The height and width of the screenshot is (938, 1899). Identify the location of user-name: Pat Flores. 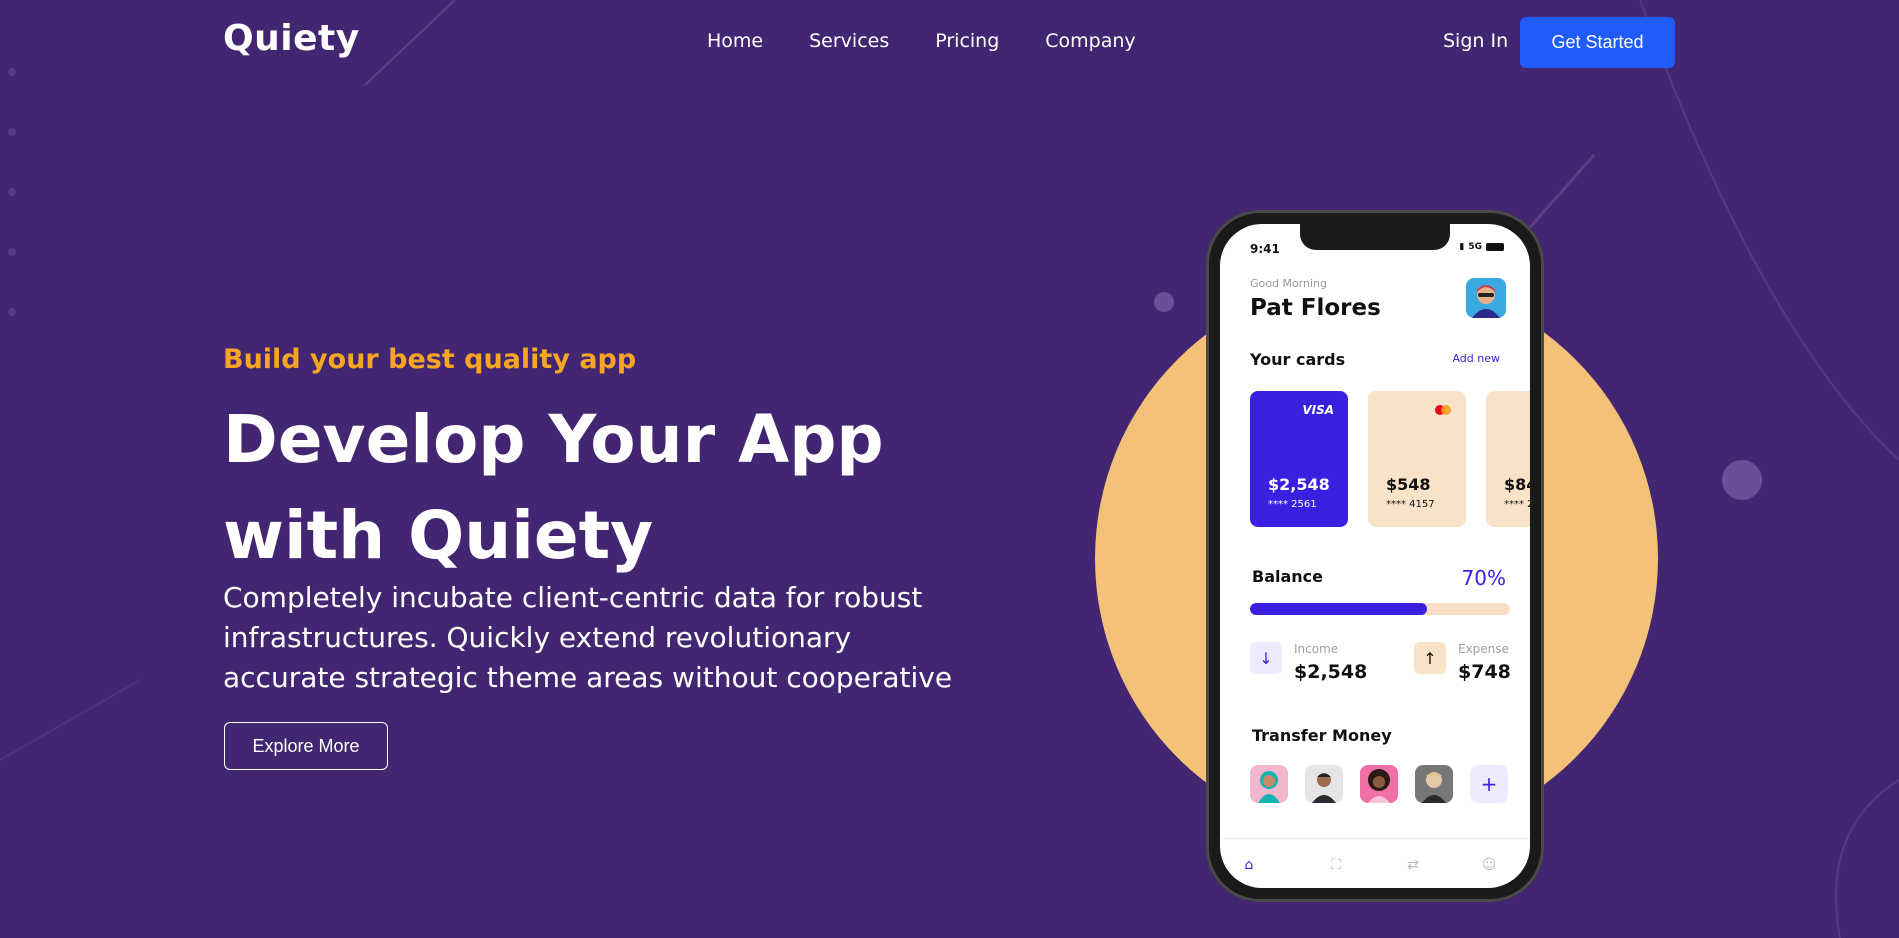
(1315, 308).